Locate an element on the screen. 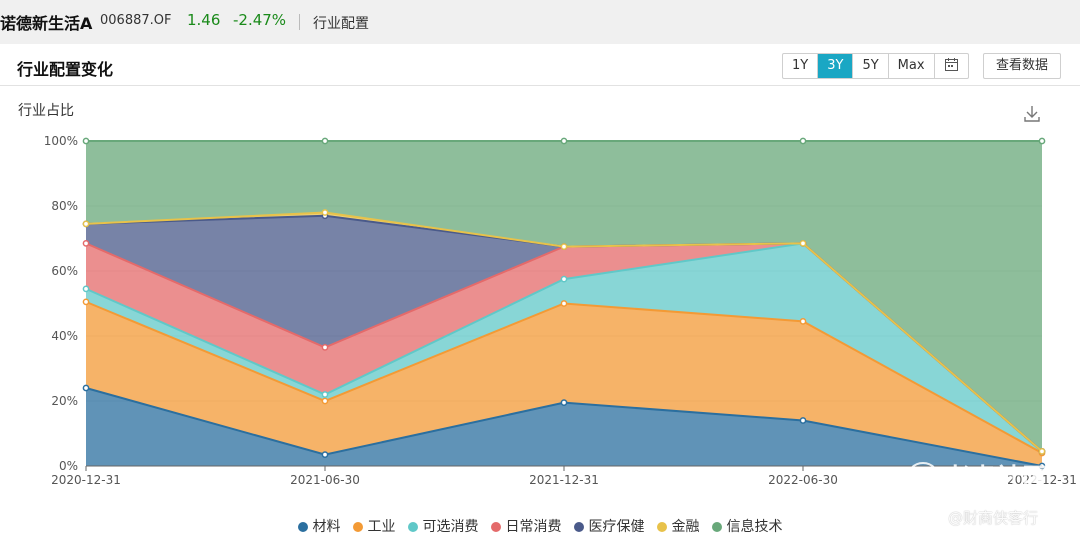 The width and height of the screenshot is (1080, 542). tiger-logo-watermark is located at coordinates (923, 479).